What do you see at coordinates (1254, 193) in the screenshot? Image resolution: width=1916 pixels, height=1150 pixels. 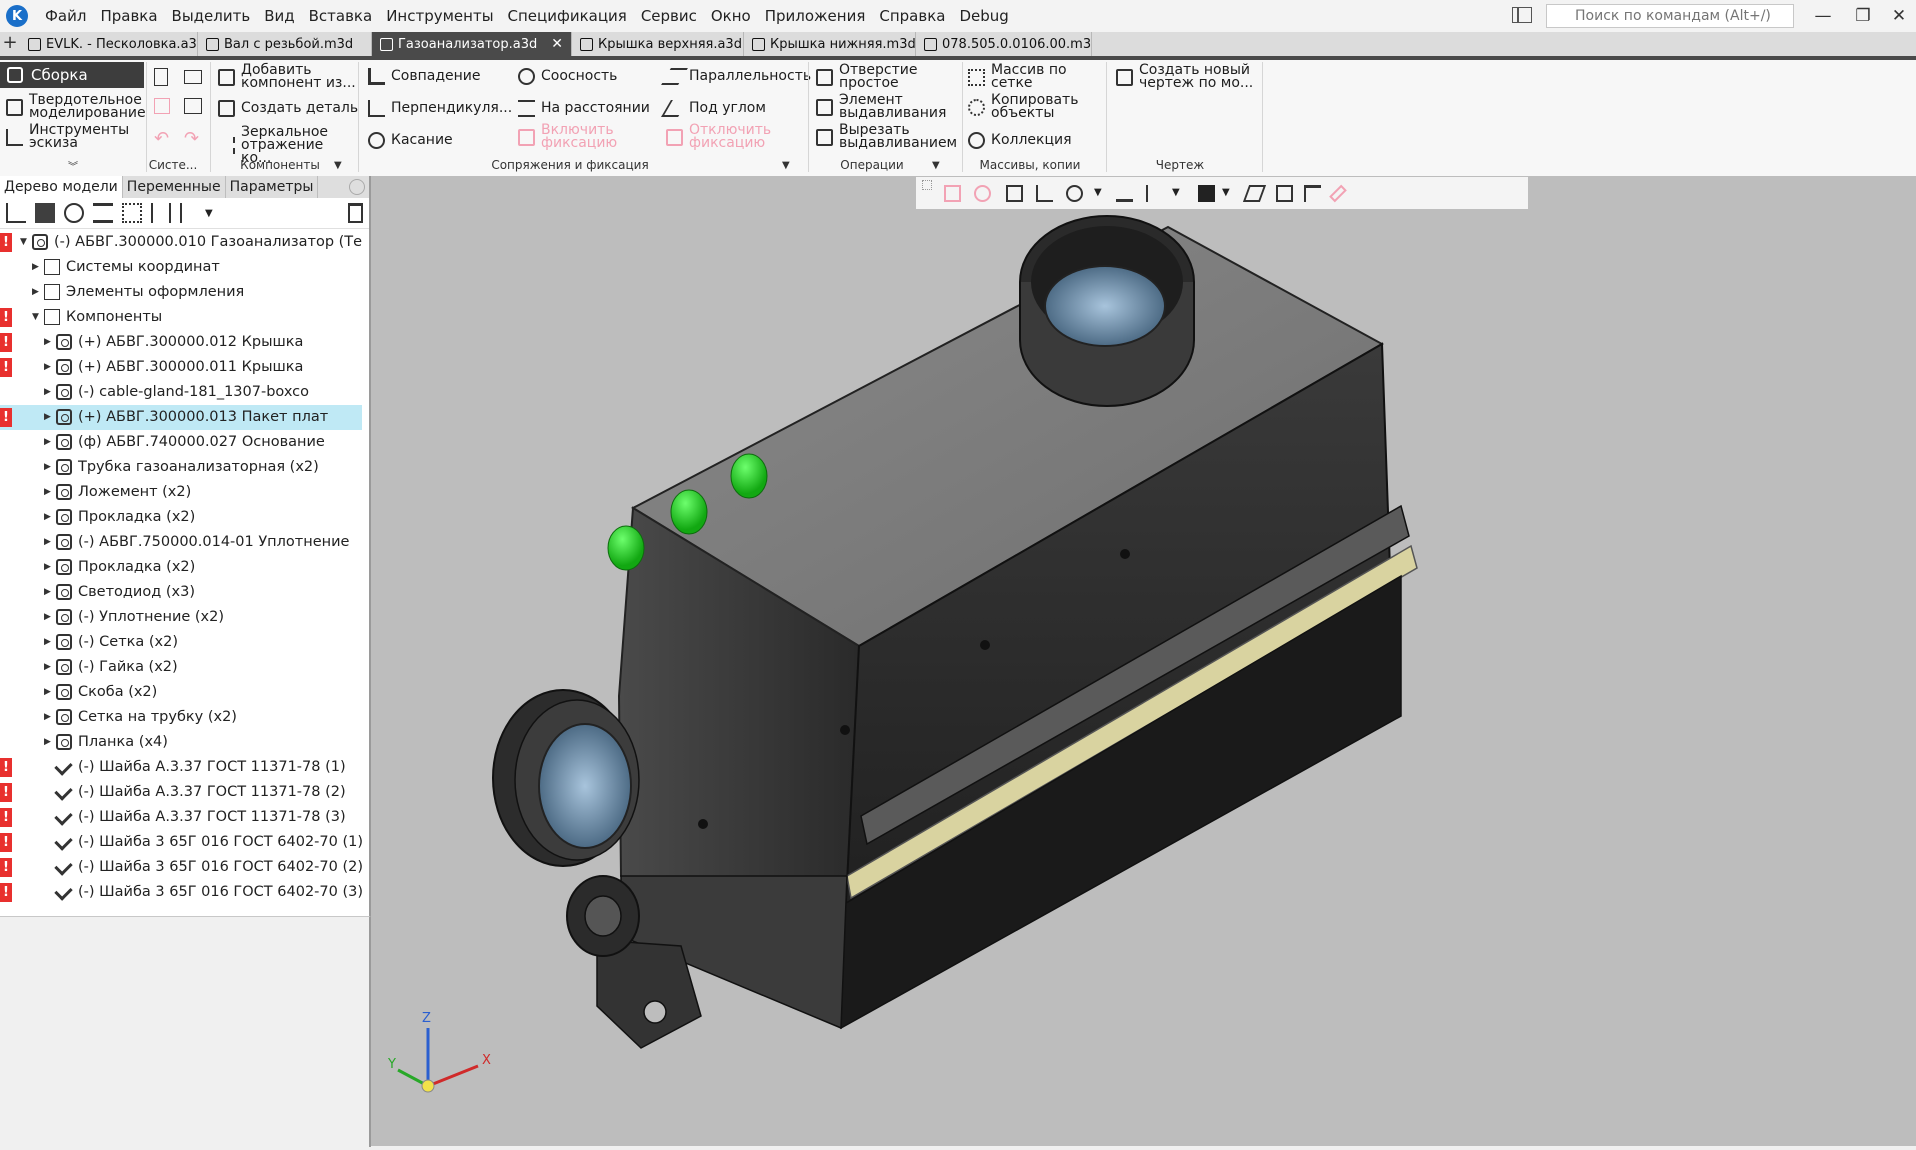 I see `perspective-icon` at bounding box center [1254, 193].